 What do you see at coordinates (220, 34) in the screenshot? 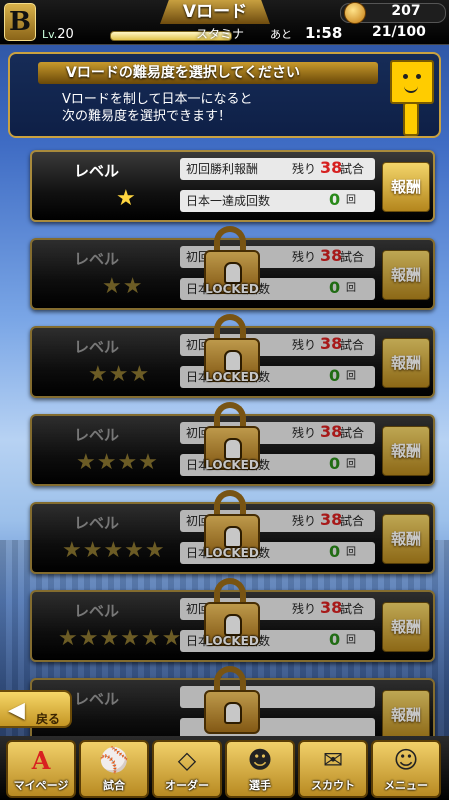
I see `stamina-label: スタミナ` at bounding box center [220, 34].